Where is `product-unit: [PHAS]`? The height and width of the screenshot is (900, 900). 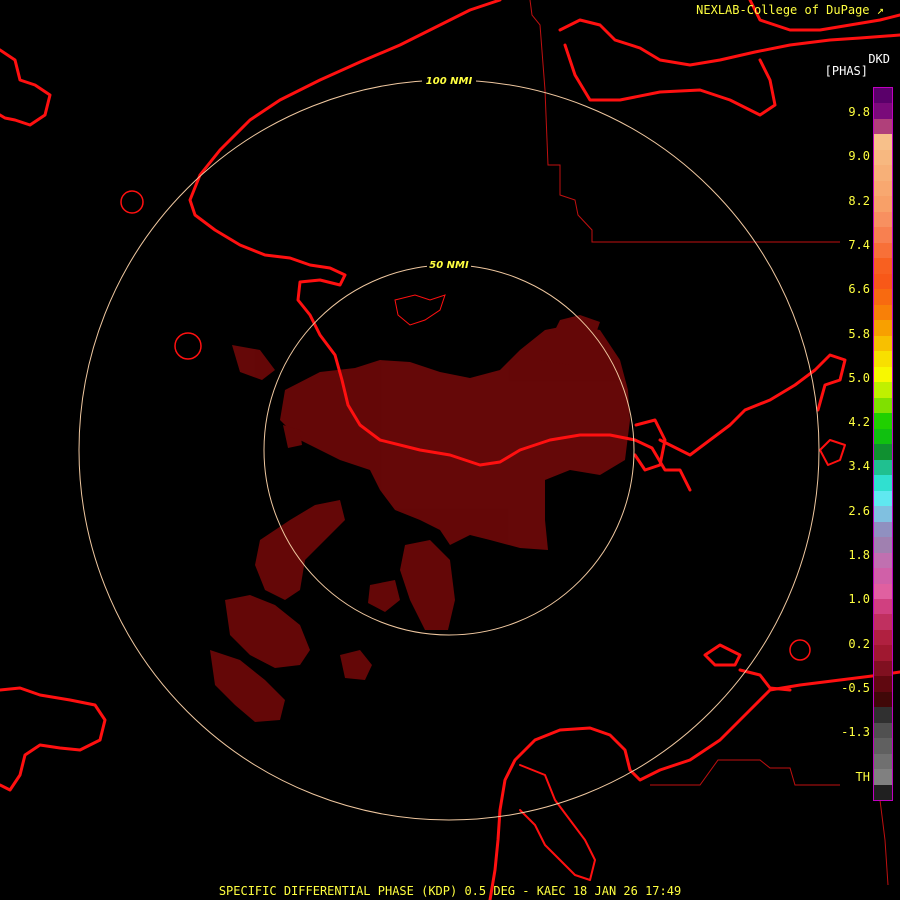 product-unit: [PHAS] is located at coordinates (846, 71).